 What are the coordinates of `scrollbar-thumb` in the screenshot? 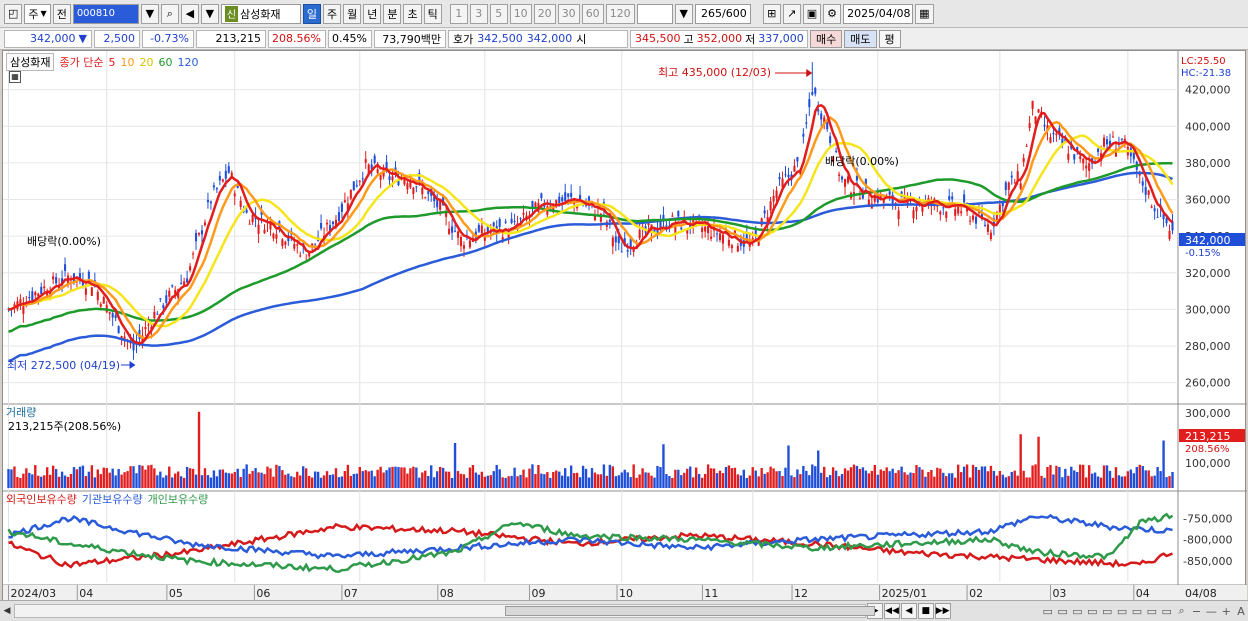 It's located at (689, 611).